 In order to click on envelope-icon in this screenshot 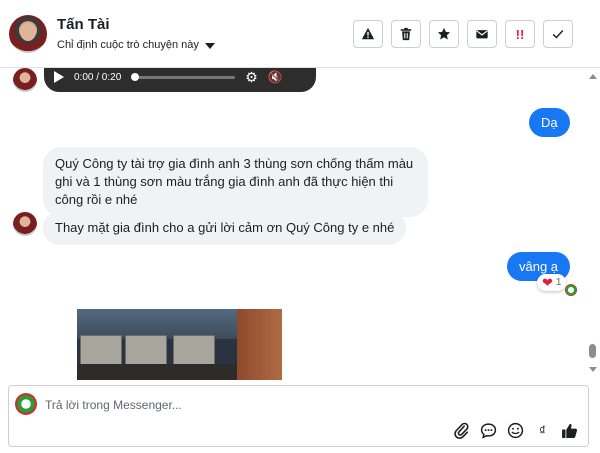, I will do `click(482, 34)`.